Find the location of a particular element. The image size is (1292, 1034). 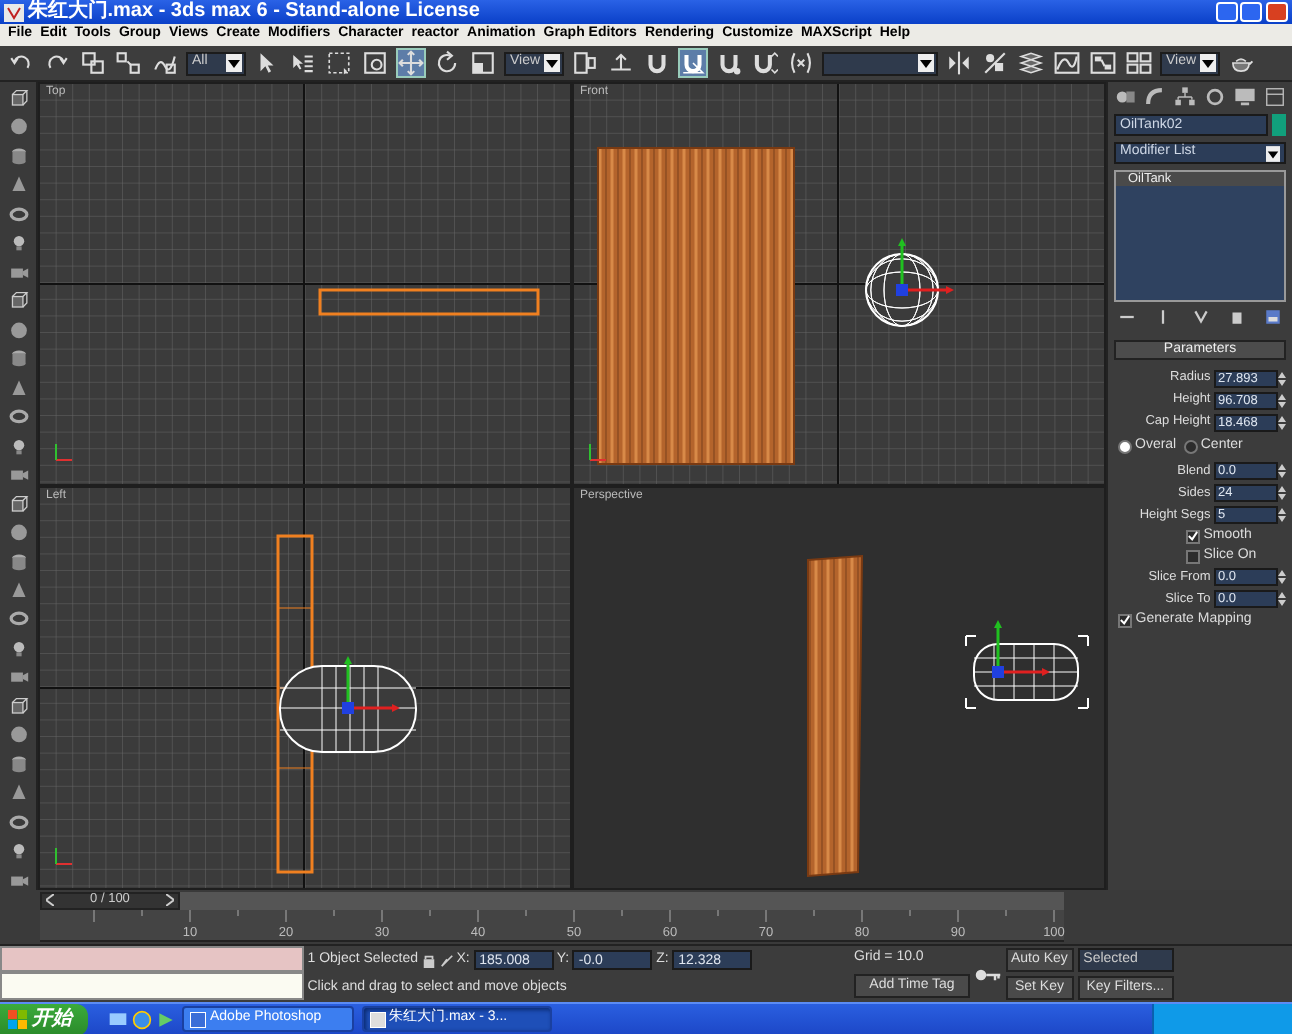

minimize-button is located at coordinates (1226, 12).